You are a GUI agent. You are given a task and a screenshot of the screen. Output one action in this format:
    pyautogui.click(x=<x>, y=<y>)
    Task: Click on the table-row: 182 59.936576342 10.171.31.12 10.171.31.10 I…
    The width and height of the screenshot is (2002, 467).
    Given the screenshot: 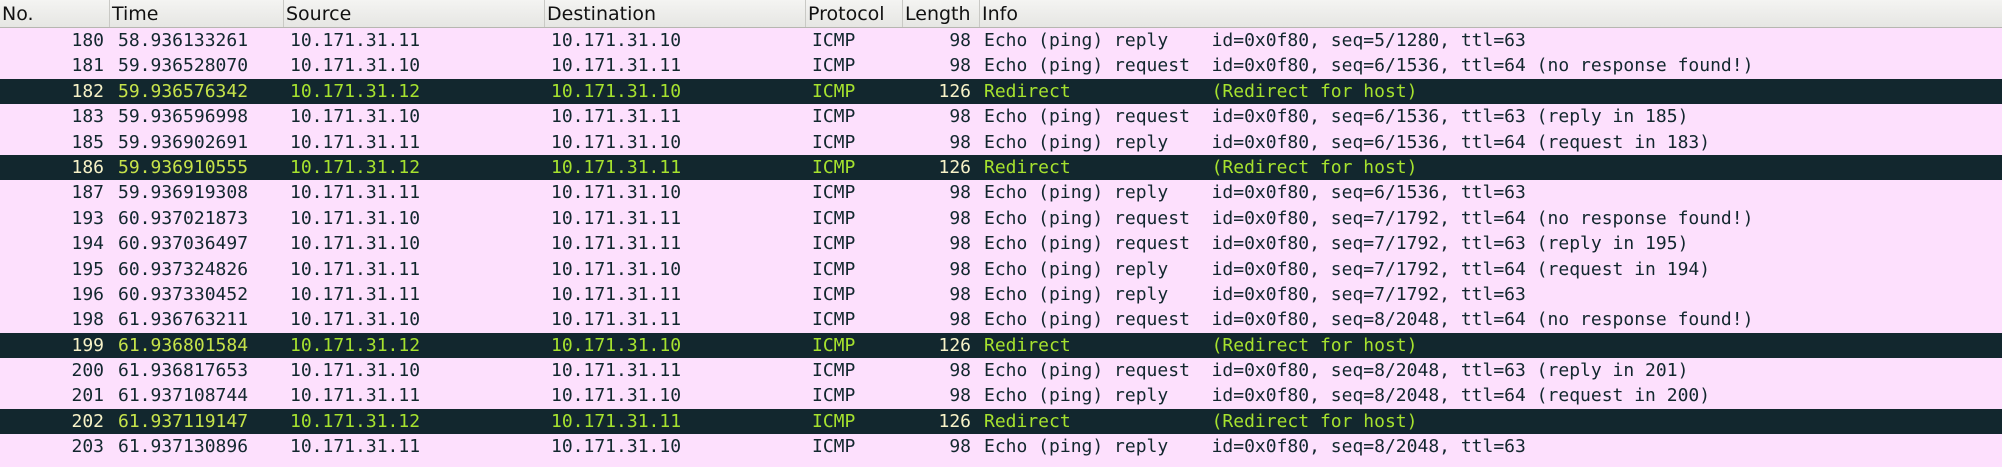 What is the action you would take?
    pyautogui.click(x=1001, y=91)
    